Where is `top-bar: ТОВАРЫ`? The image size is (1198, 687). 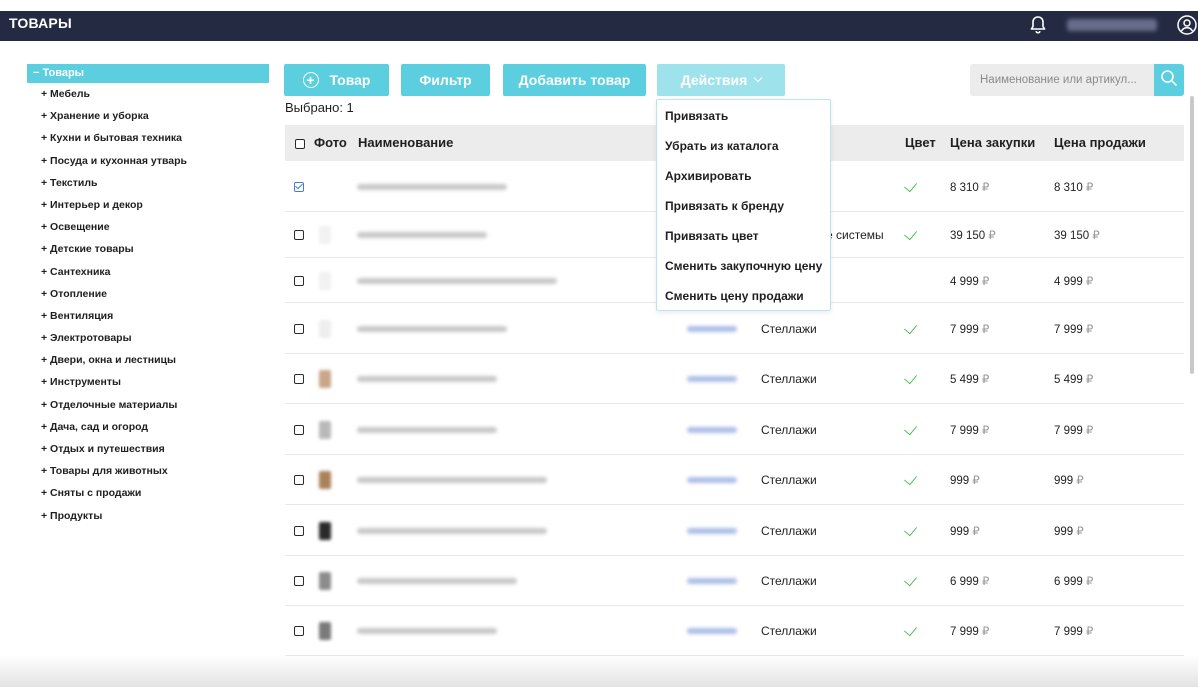
top-bar: ТОВАРЫ is located at coordinates (599, 21).